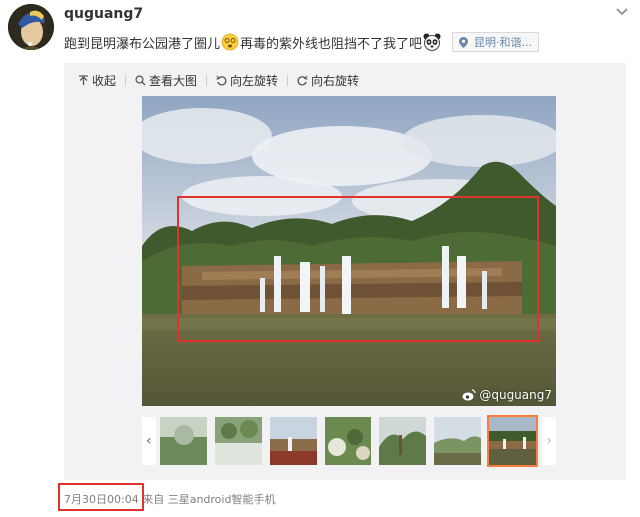  Describe the element at coordinates (464, 42) in the screenshot. I see `location-pin-icon` at that location.